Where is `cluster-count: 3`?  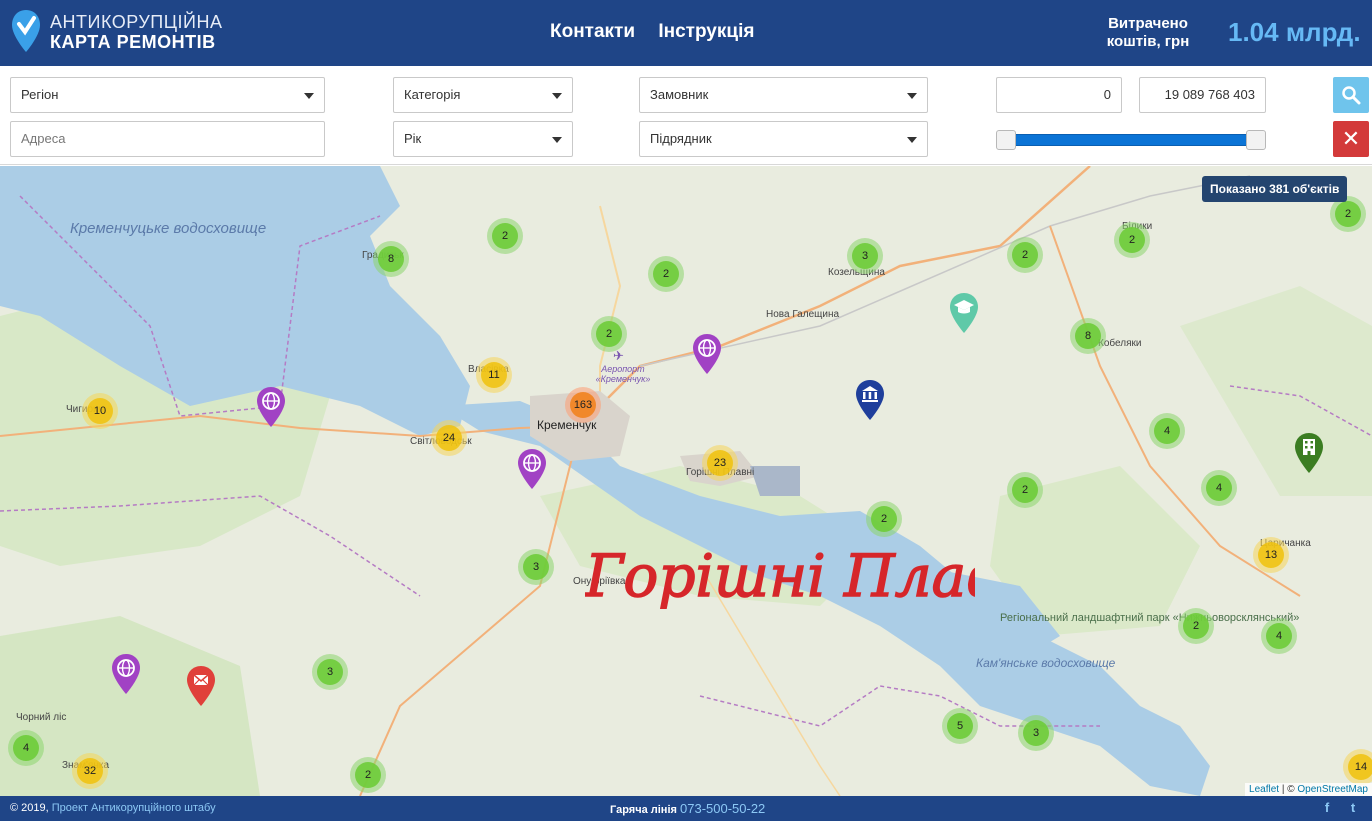 cluster-count: 3 is located at coordinates (865, 256).